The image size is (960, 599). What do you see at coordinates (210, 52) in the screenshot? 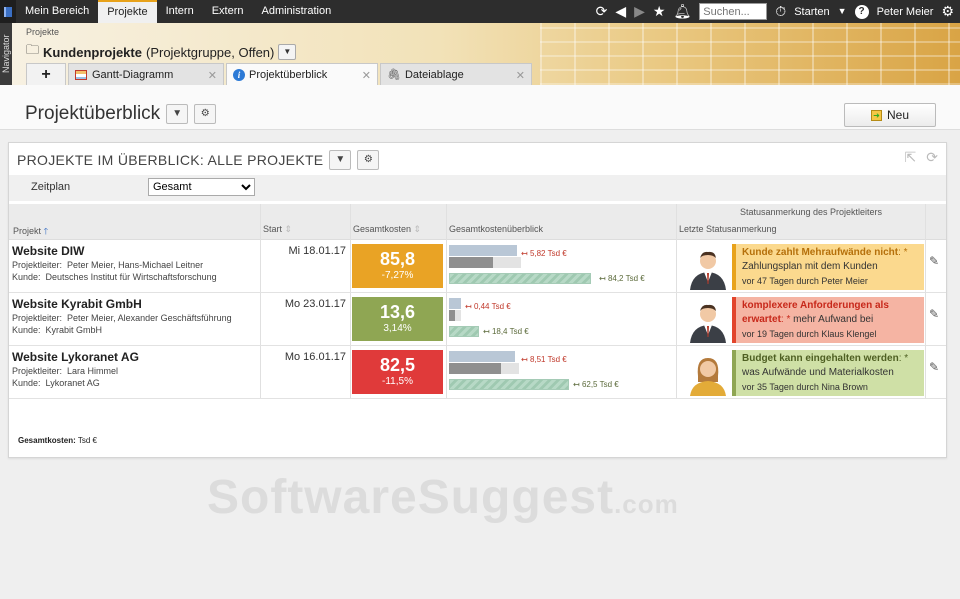
I see `project-group-status: (Projektgruppe, Offen)` at bounding box center [210, 52].